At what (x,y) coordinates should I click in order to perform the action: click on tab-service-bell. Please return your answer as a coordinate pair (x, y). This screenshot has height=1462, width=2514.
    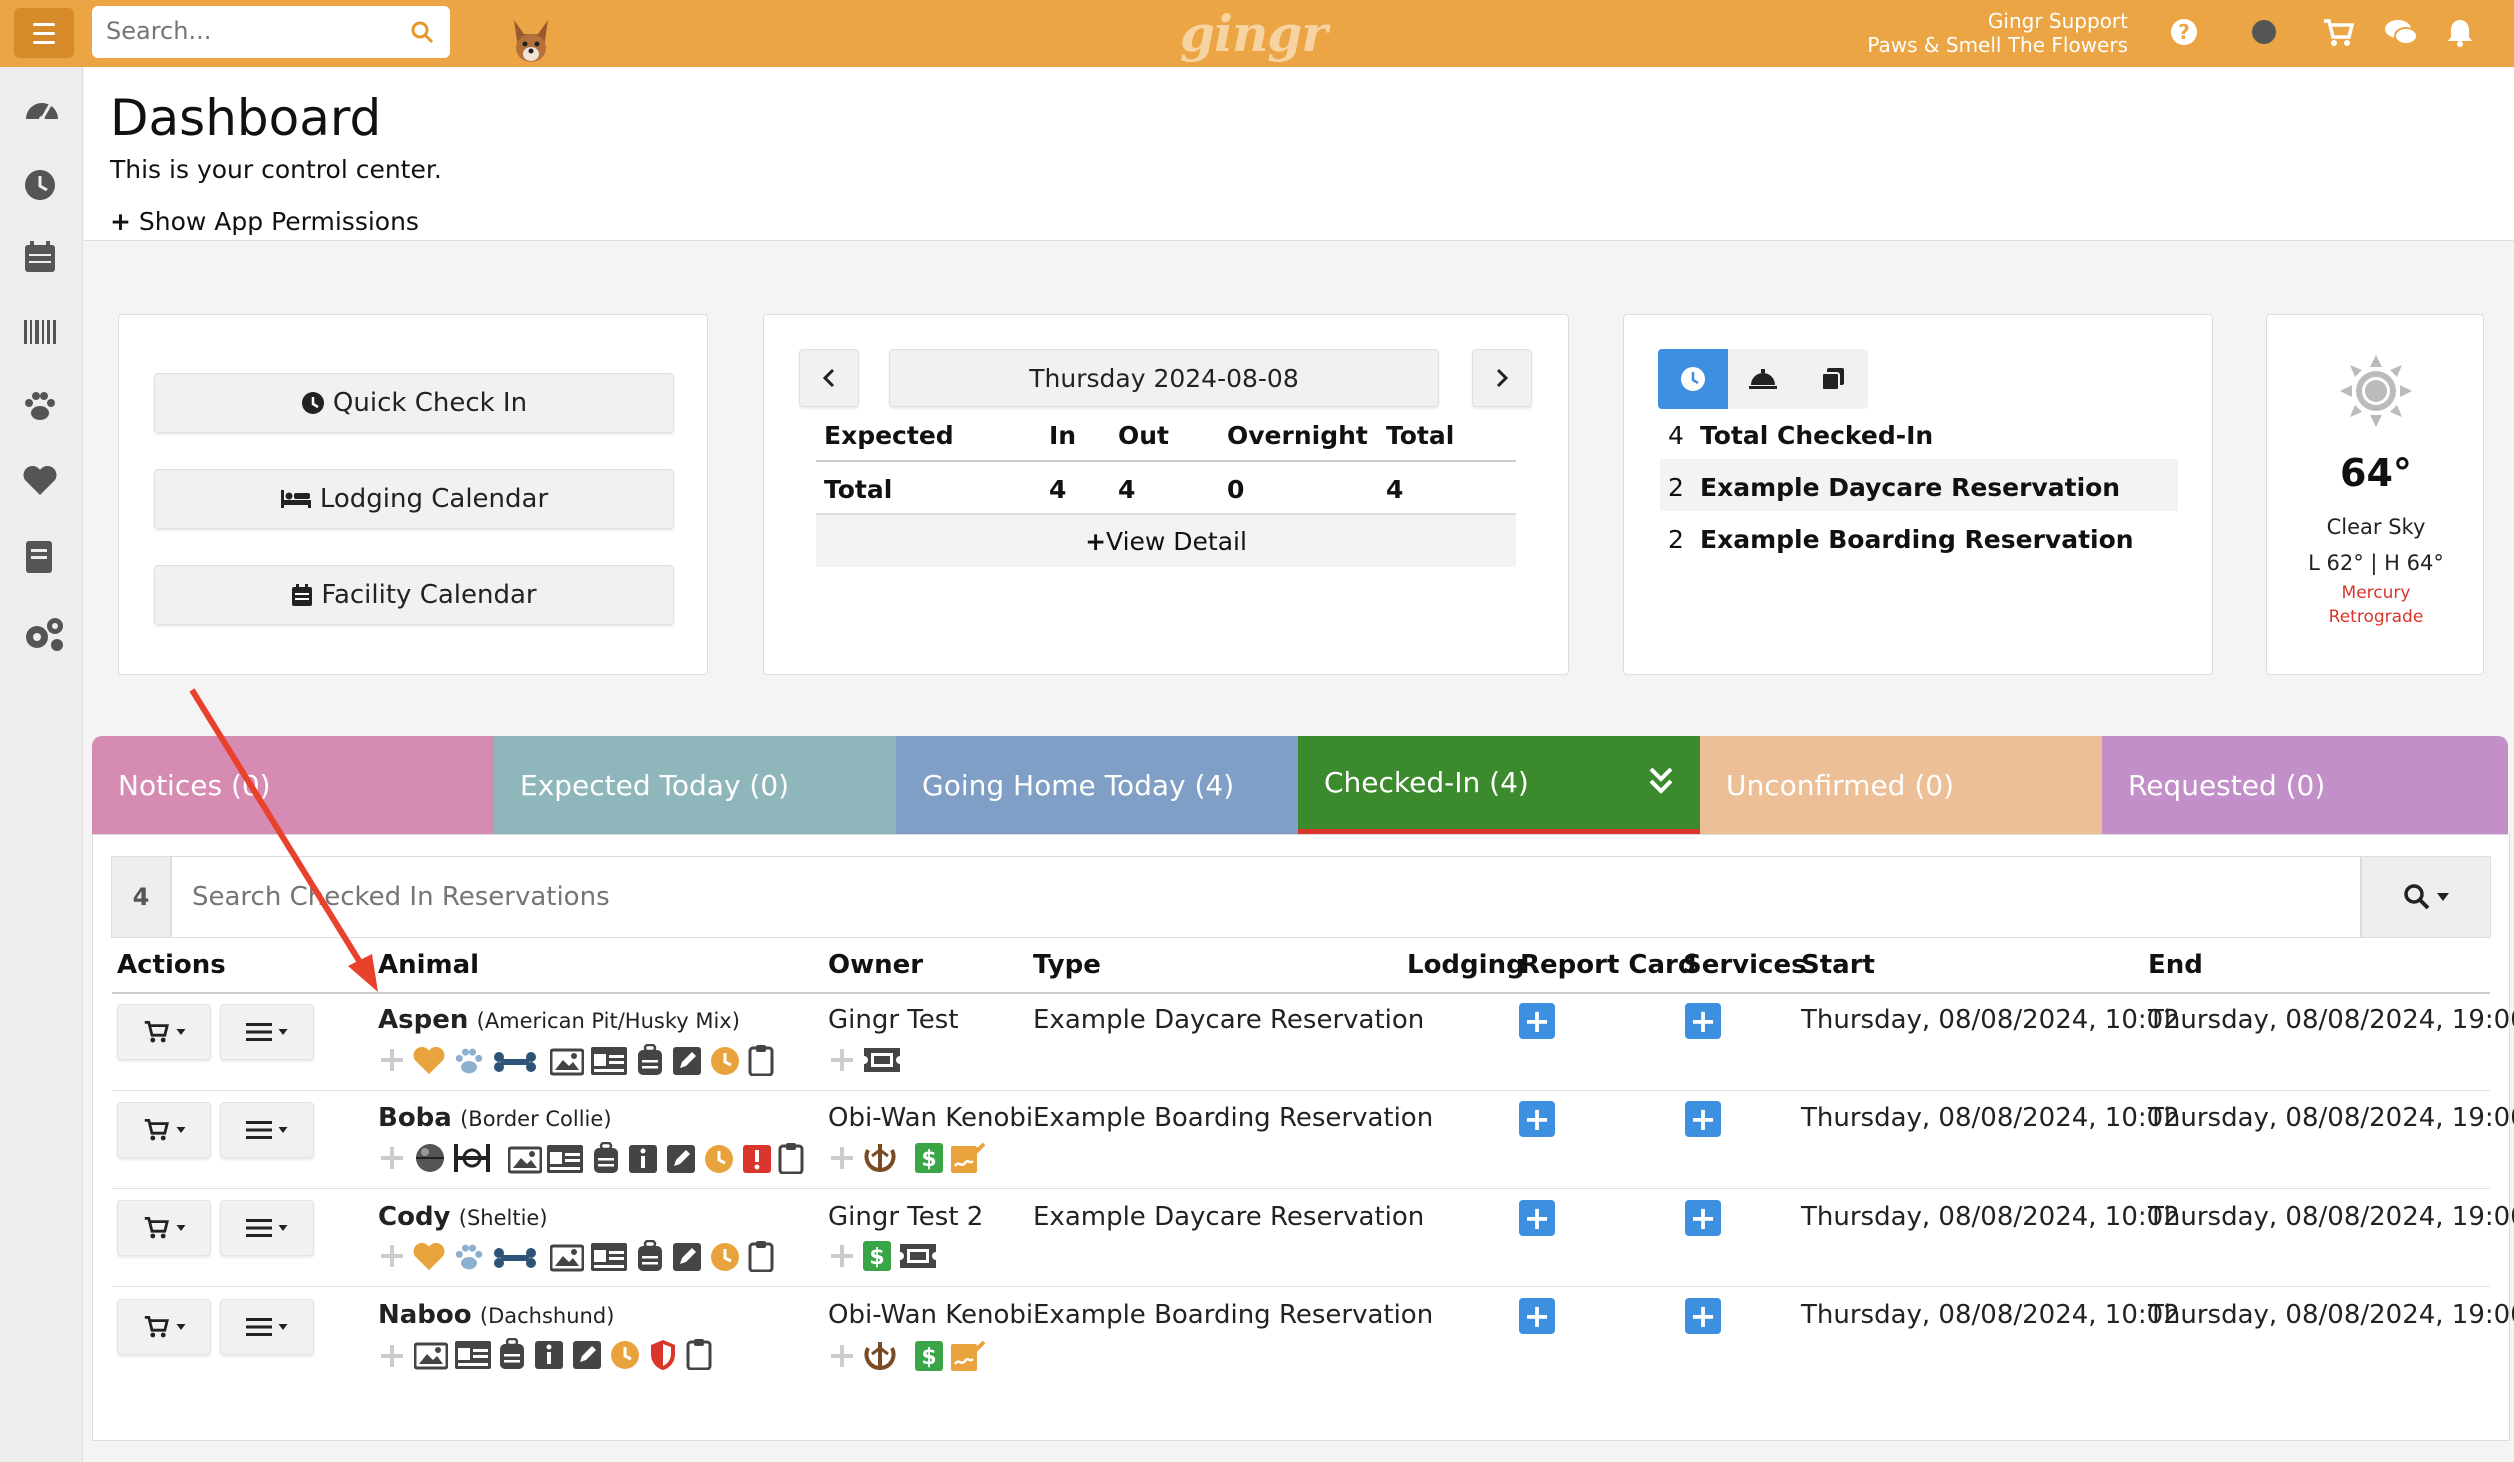
    Looking at the image, I should click on (1763, 379).